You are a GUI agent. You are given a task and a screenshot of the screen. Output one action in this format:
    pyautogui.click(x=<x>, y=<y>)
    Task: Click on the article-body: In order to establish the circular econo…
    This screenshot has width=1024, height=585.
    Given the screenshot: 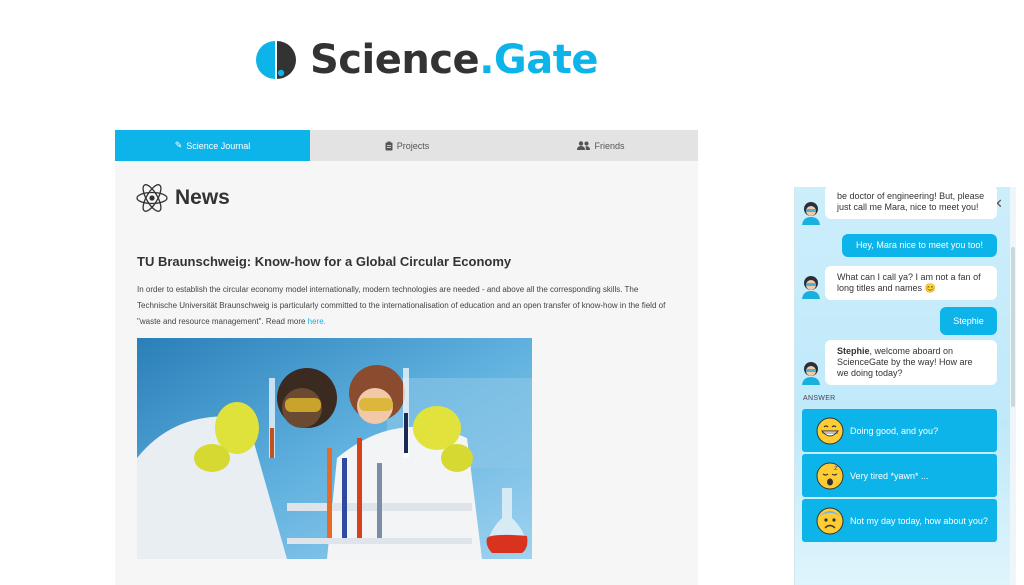 What is the action you would take?
    pyautogui.click(x=401, y=305)
    